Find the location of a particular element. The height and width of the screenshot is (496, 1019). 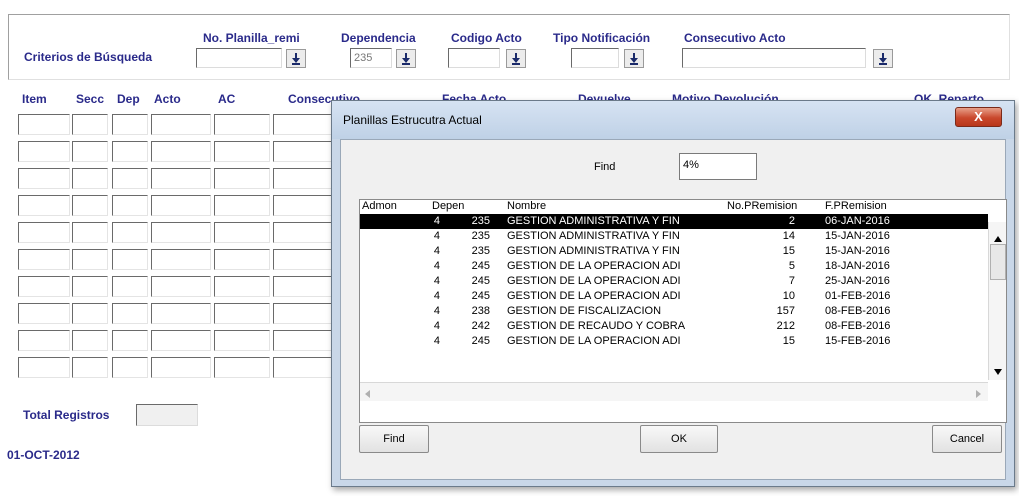

scroll-down-icon is located at coordinates (998, 371).